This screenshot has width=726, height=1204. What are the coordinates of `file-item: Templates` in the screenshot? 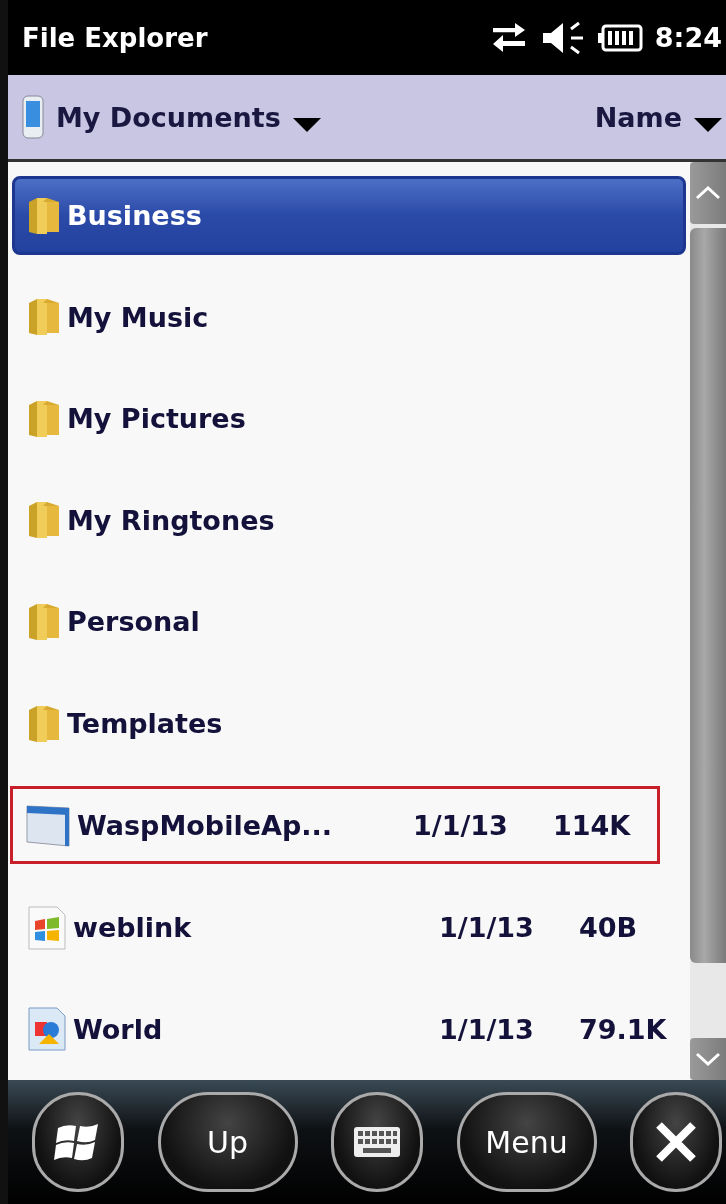 It's located at (349, 723).